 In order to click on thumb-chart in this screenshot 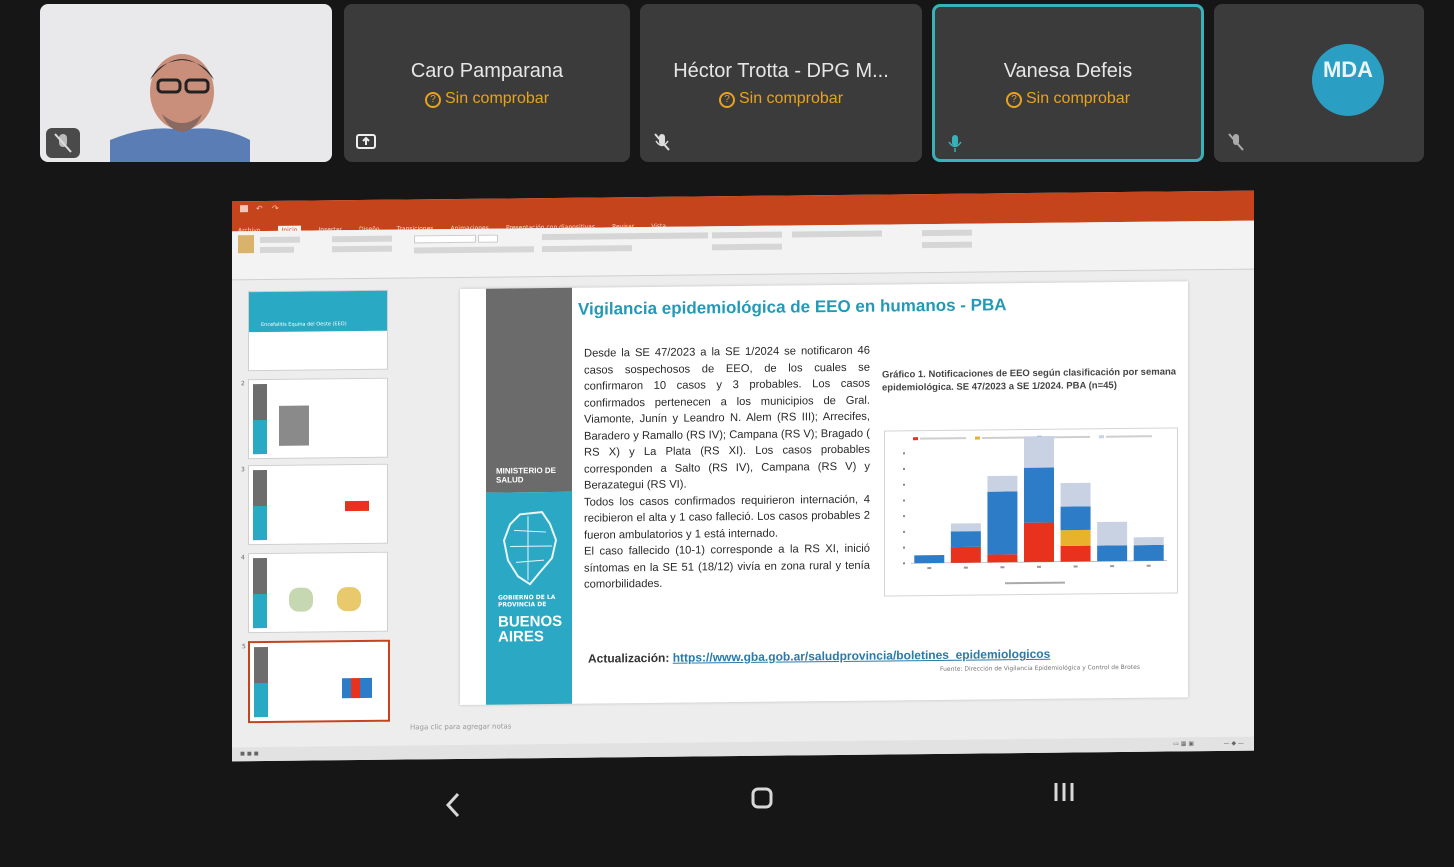, I will do `click(357, 688)`.